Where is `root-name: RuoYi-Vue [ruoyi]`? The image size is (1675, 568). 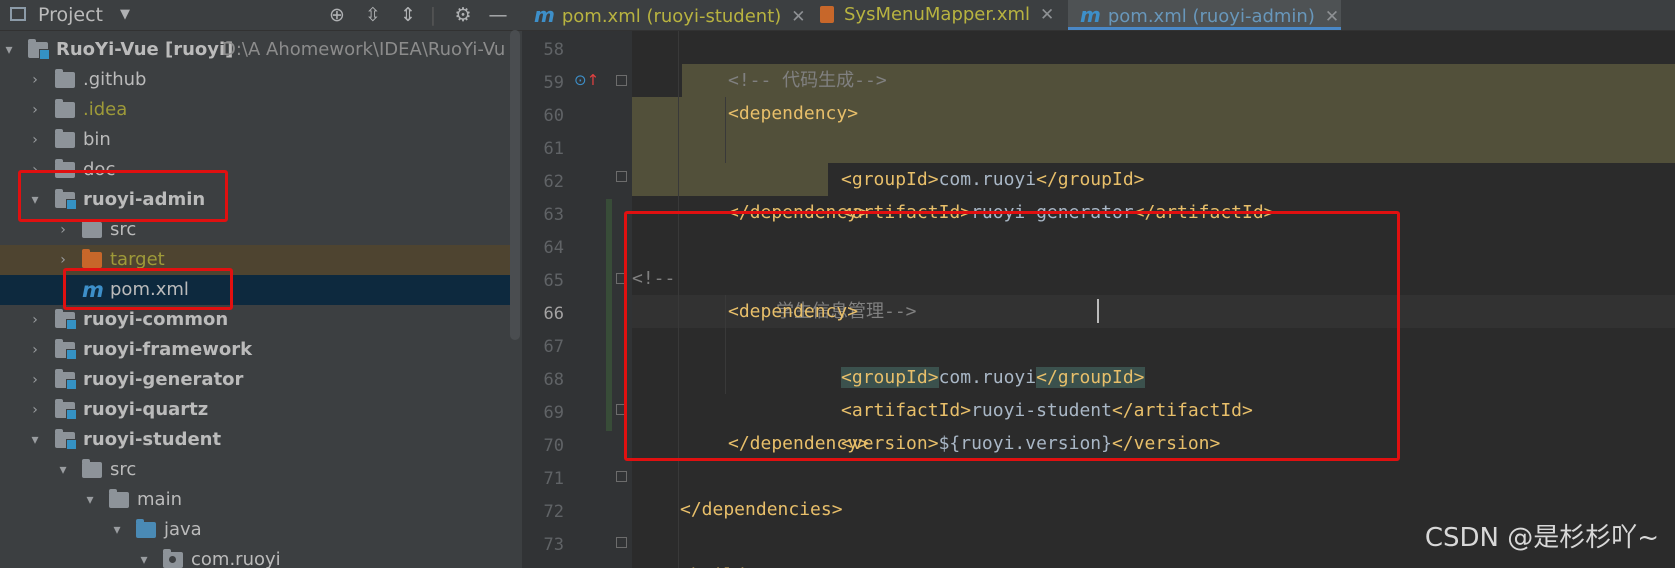
root-name: RuoYi-Vue [ruoyi] is located at coordinates (145, 49).